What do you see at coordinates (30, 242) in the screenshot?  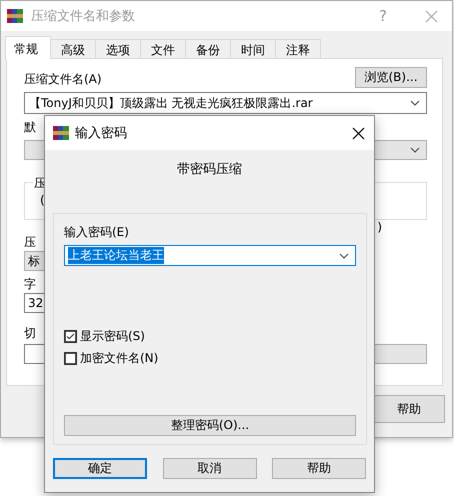 I see `field-label: 压` at bounding box center [30, 242].